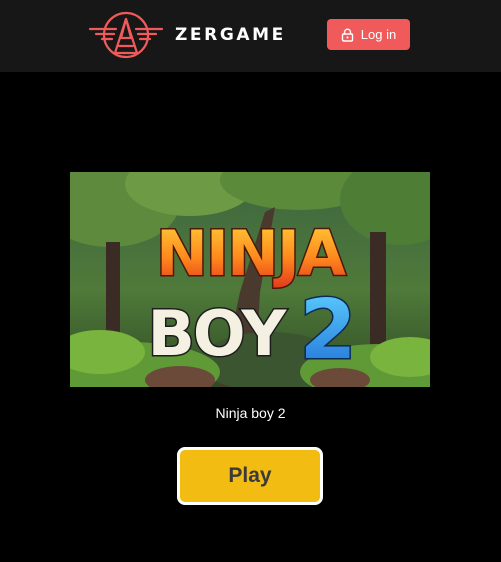 This screenshot has height=562, width=501. What do you see at coordinates (250, 413) in the screenshot?
I see `game-title: Ninja boy 2` at bounding box center [250, 413].